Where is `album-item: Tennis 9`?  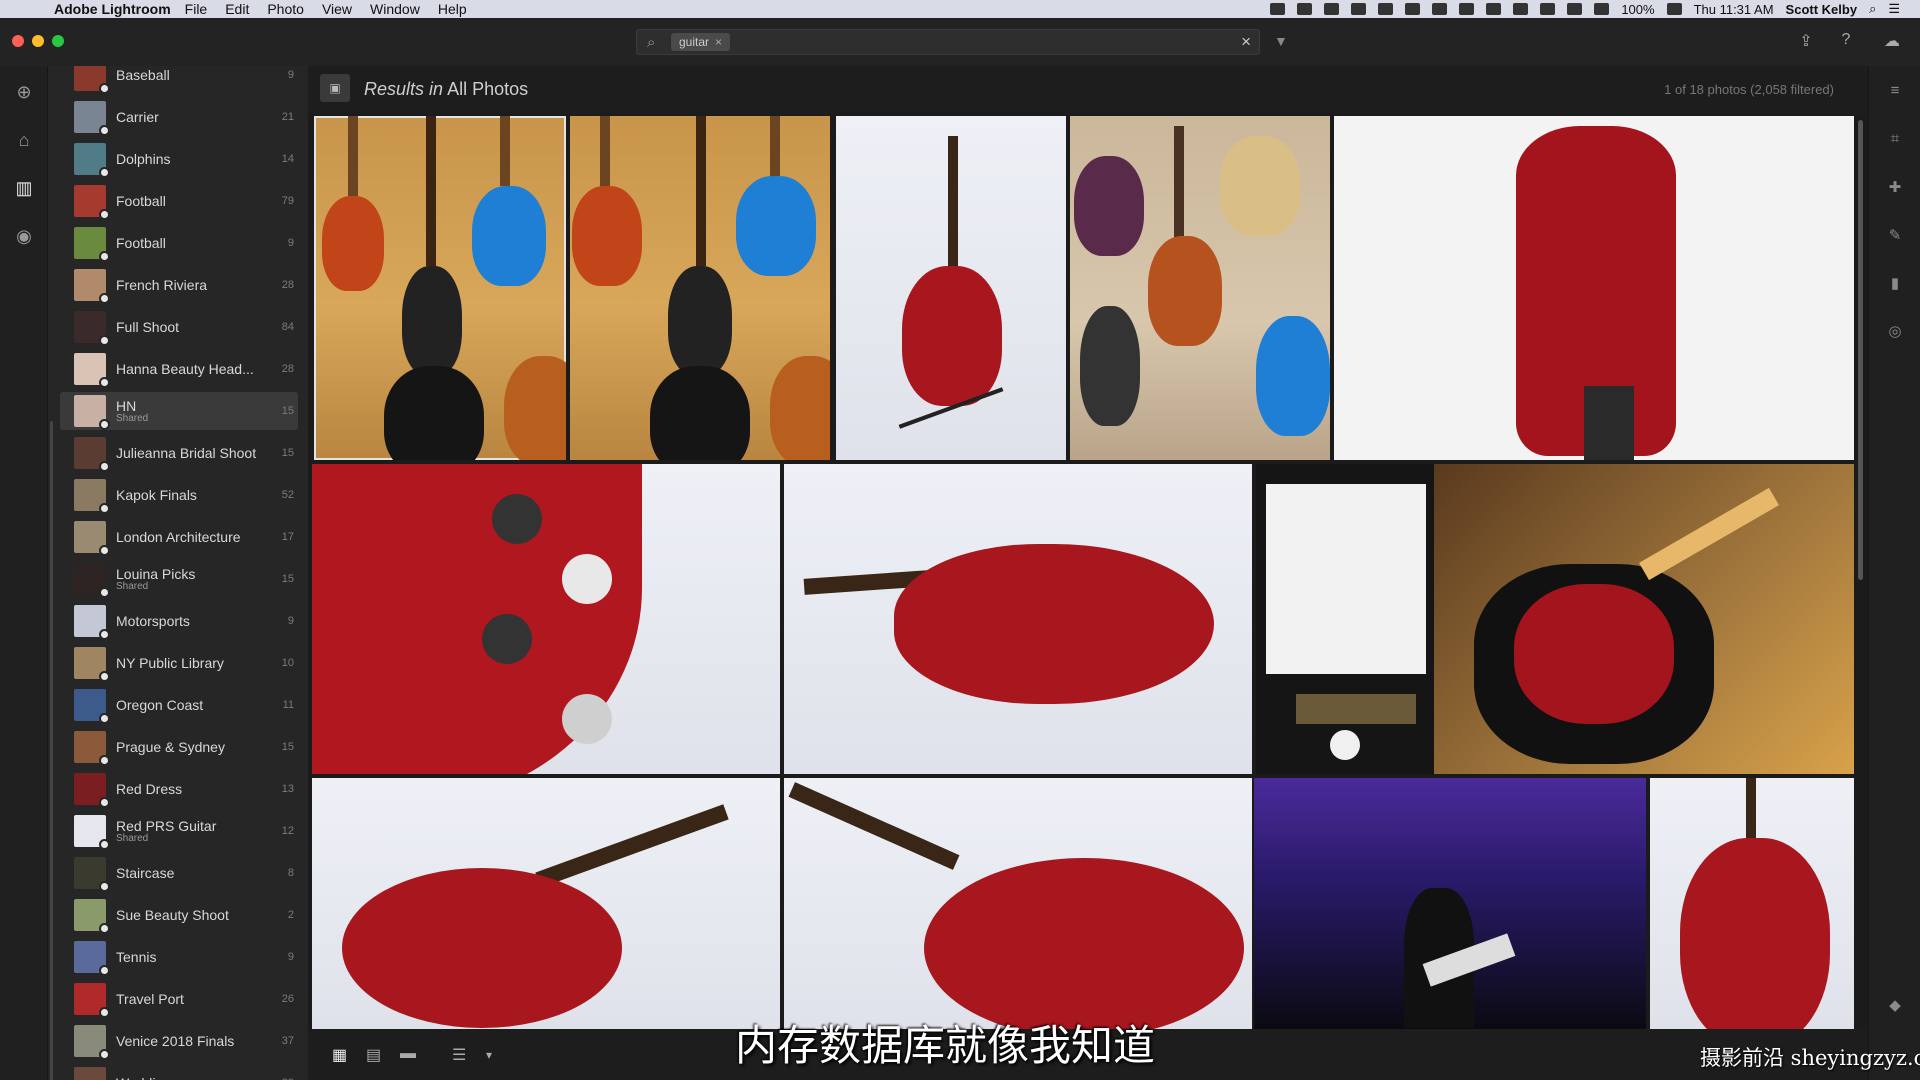
album-item: Tennis 9 is located at coordinates (179, 957).